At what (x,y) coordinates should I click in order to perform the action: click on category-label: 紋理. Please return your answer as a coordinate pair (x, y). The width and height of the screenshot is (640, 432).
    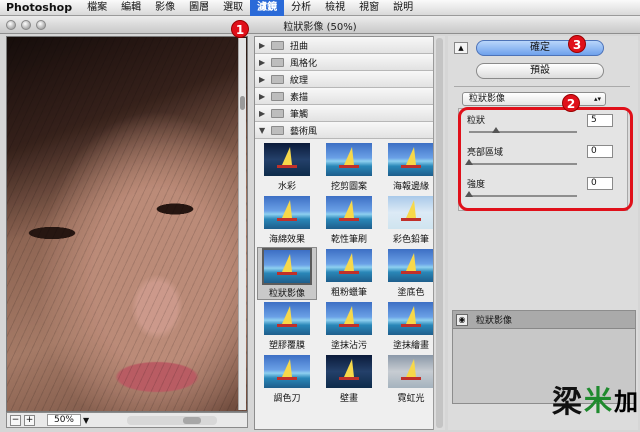
    Looking at the image, I should click on (299, 80).